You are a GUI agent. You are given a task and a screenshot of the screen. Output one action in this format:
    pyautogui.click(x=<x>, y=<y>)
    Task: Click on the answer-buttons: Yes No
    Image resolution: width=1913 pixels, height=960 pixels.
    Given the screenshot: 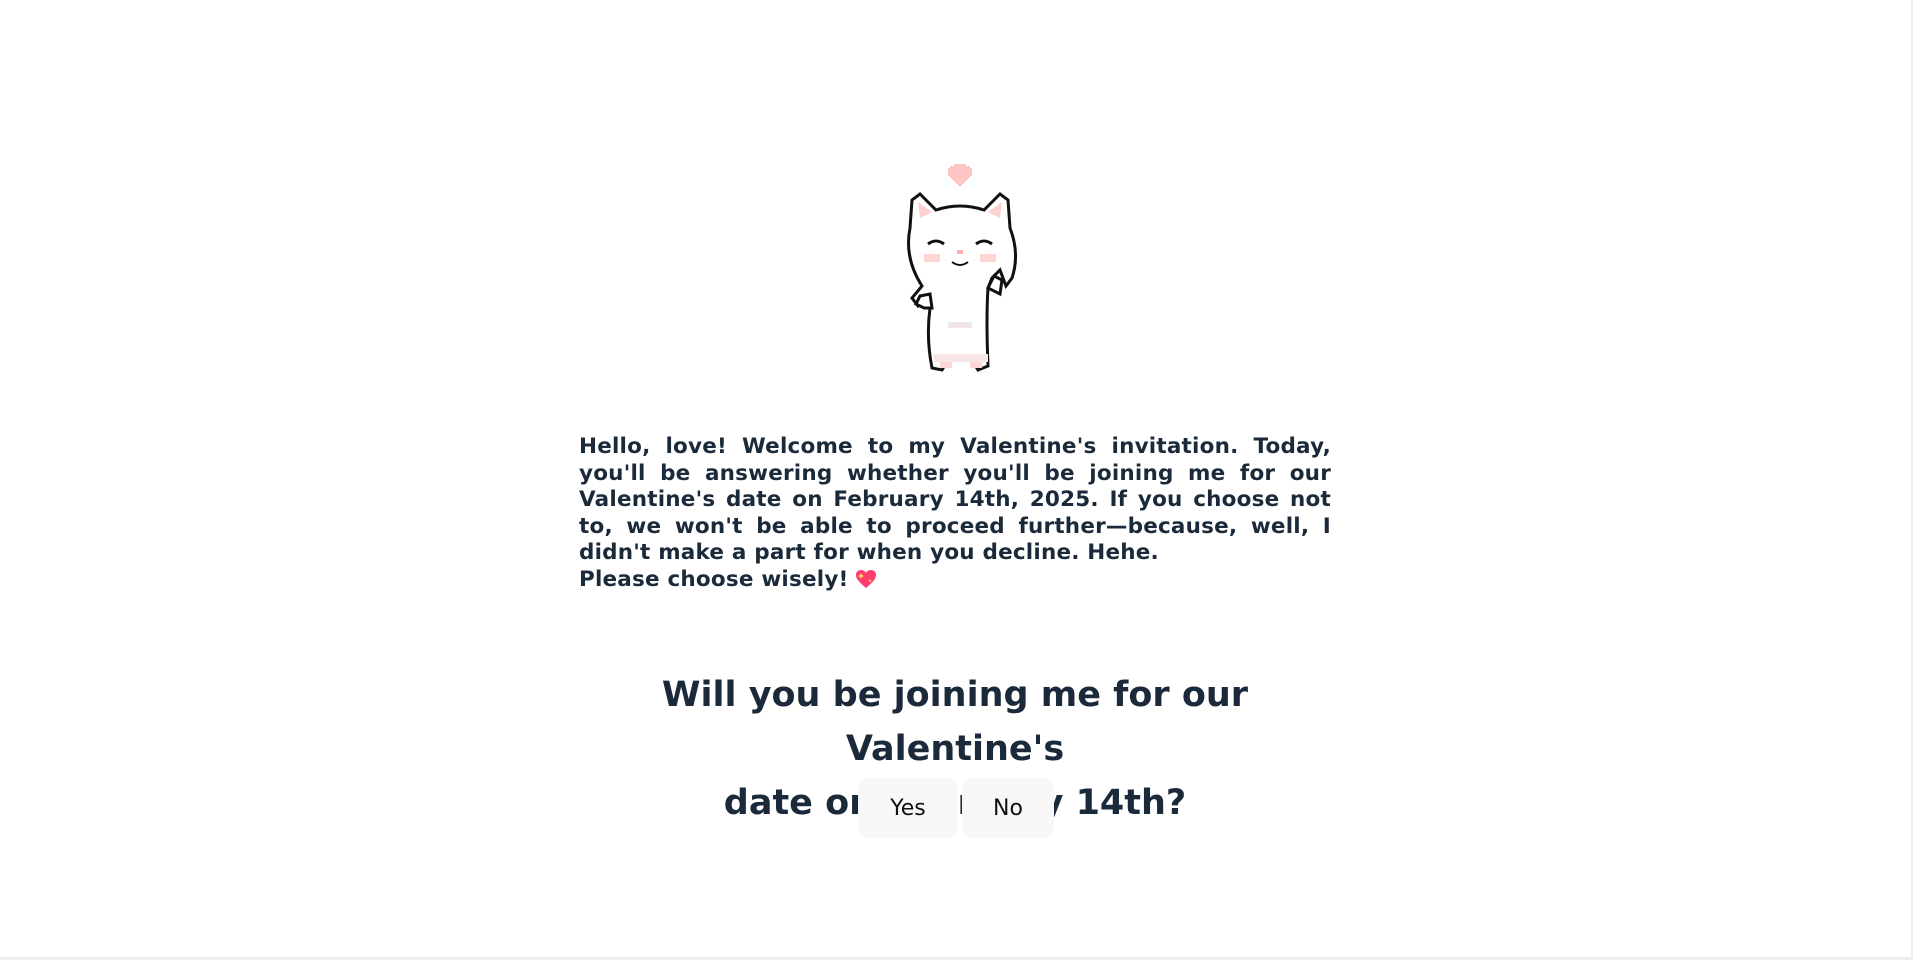 What is the action you would take?
    pyautogui.click(x=956, y=808)
    